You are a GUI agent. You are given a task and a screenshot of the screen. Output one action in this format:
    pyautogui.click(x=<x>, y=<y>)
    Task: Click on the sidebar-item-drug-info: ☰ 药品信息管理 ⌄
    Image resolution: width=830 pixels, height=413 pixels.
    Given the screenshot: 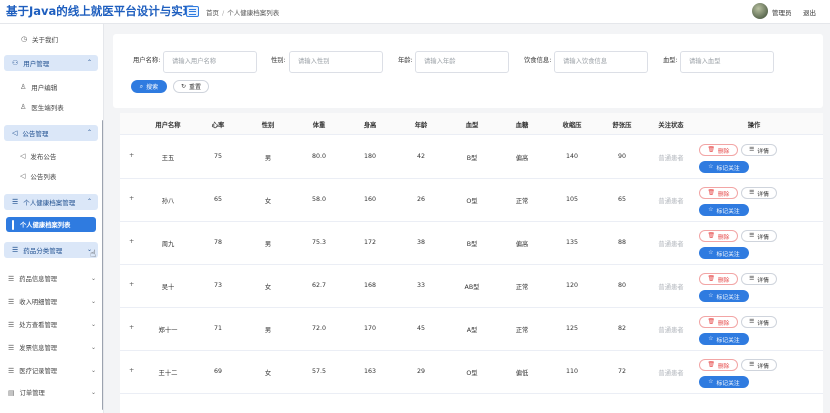 What is the action you would take?
    pyautogui.click(x=53, y=279)
    